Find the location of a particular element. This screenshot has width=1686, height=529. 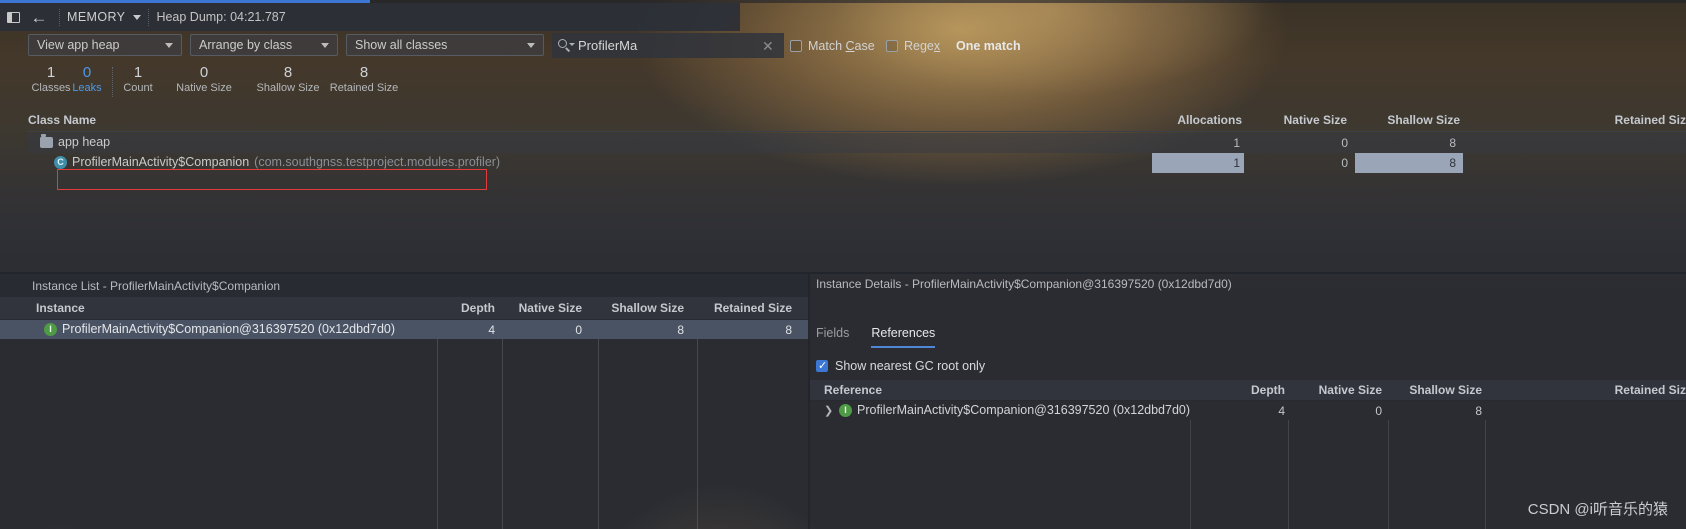

memory-stage-label: MEMORY is located at coordinates (96, 17).